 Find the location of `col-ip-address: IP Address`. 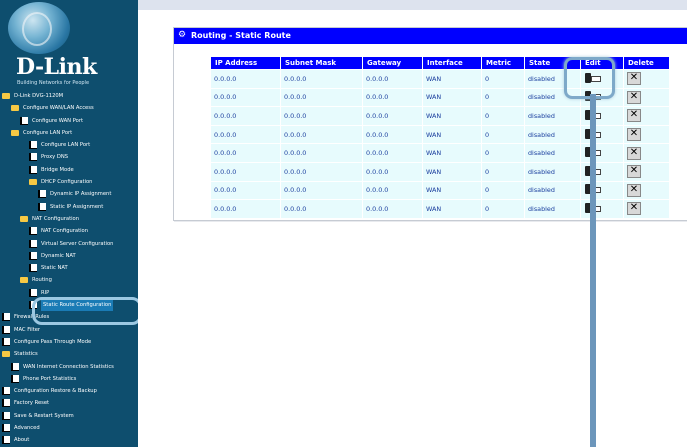

col-ip-address: IP Address is located at coordinates (246, 63).